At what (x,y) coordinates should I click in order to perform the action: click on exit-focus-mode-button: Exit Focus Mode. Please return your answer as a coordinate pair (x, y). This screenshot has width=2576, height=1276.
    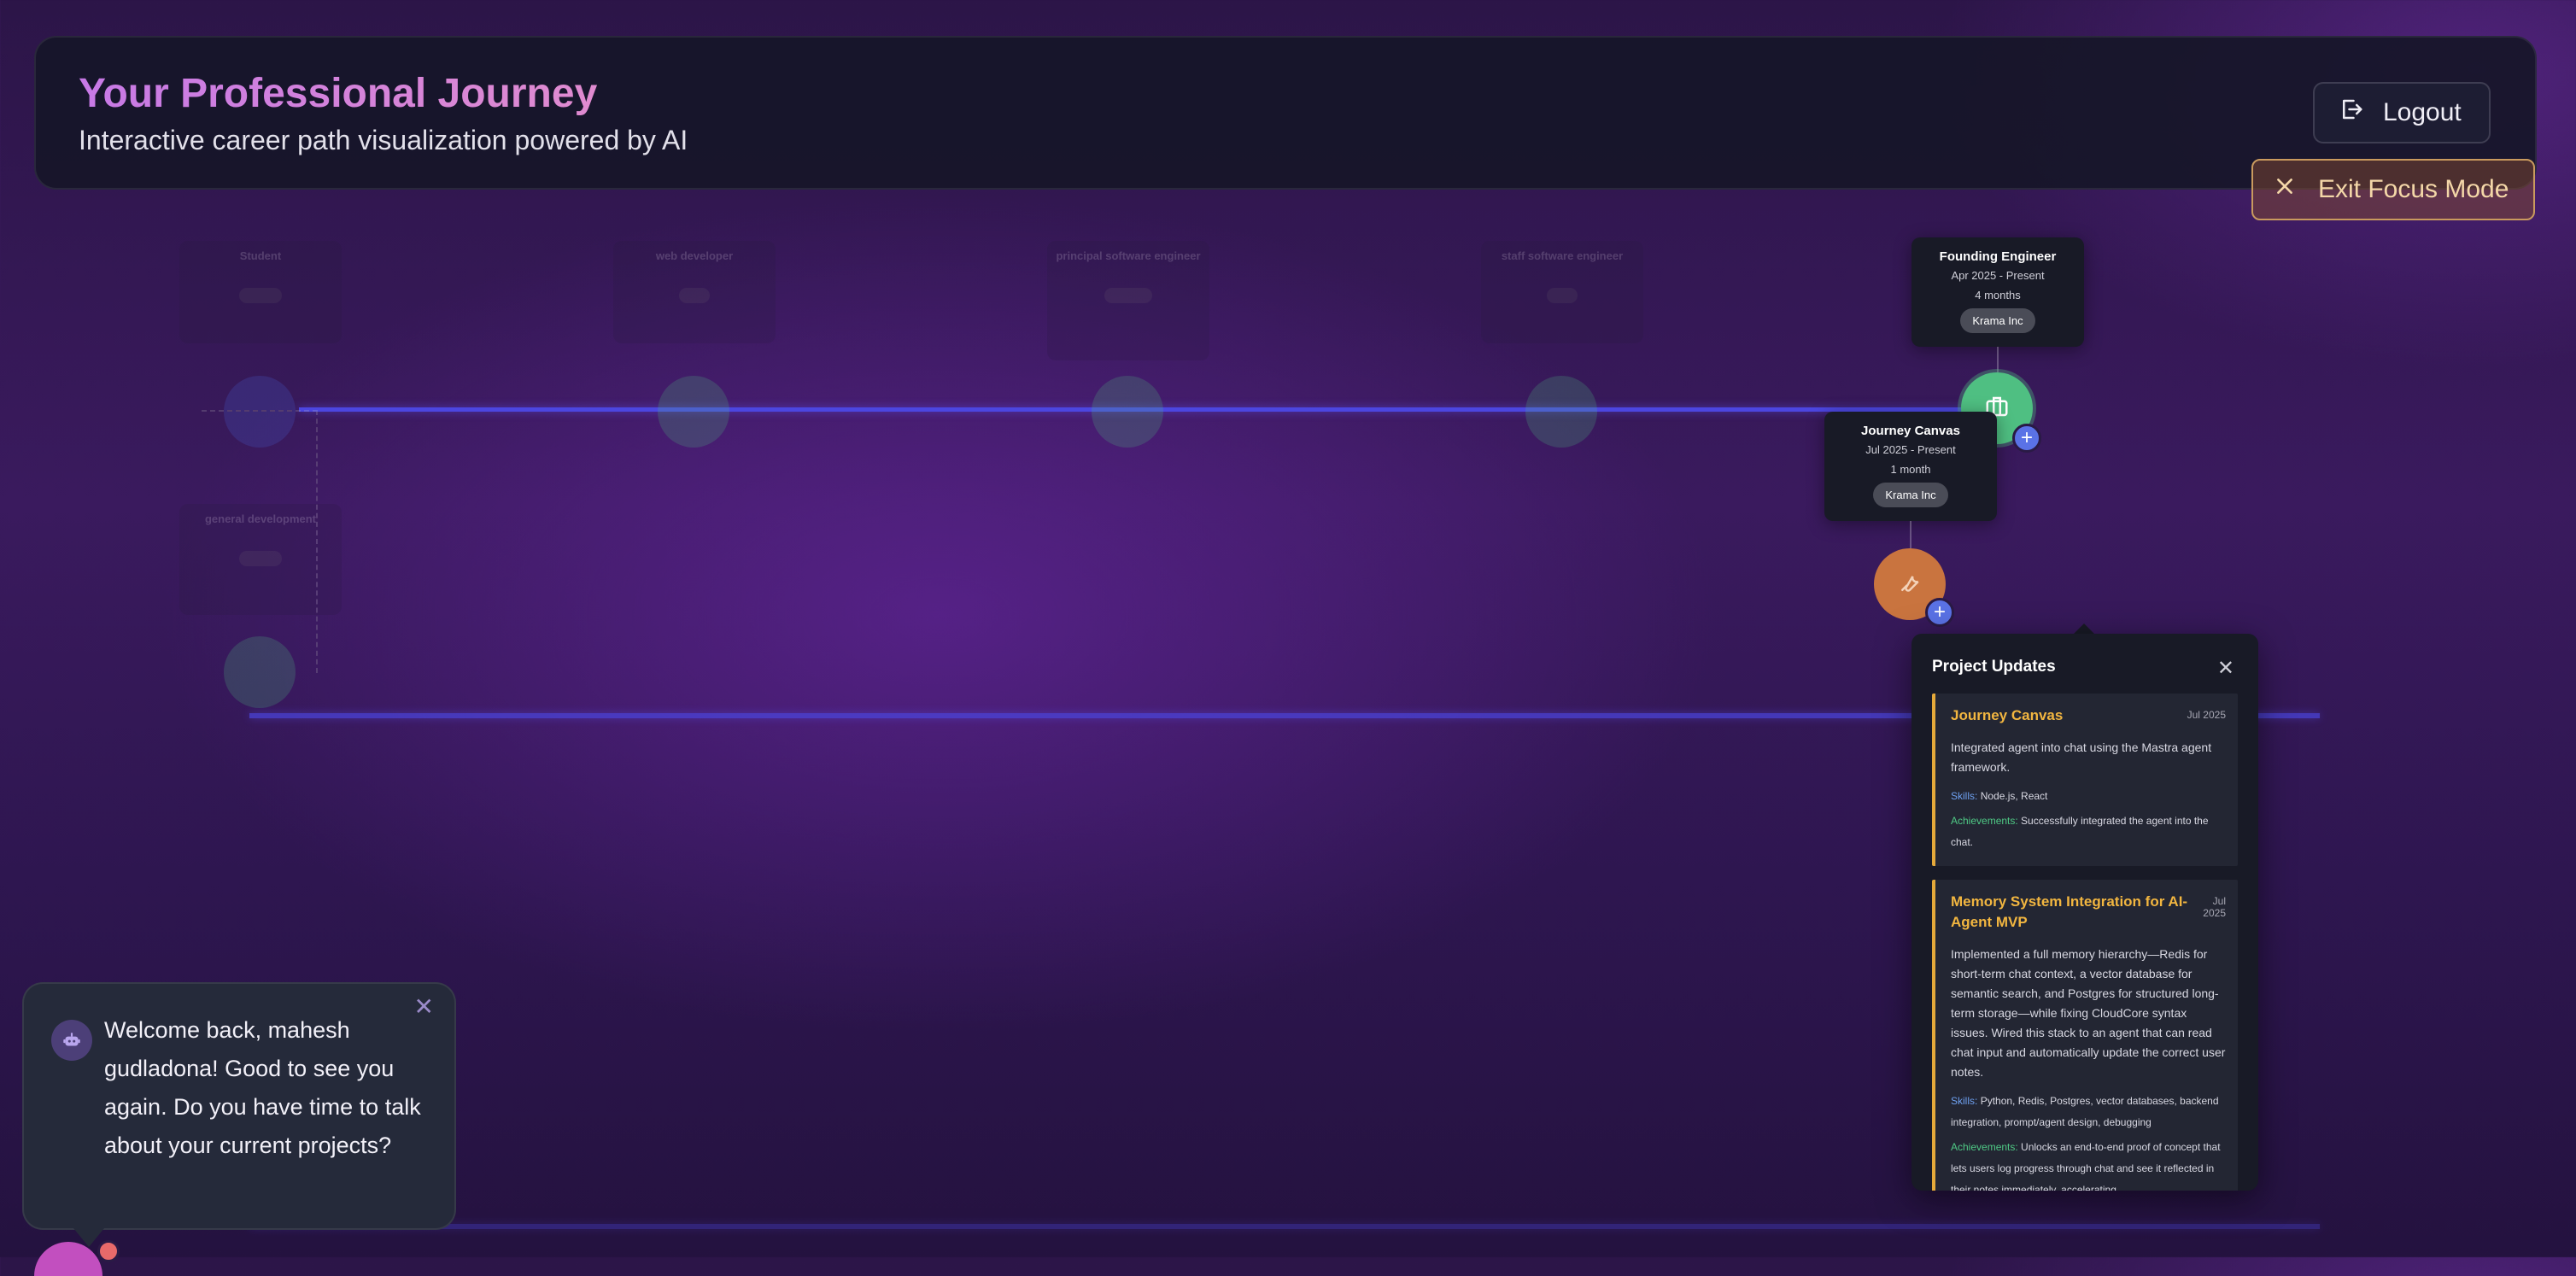
    Looking at the image, I should click on (2393, 189).